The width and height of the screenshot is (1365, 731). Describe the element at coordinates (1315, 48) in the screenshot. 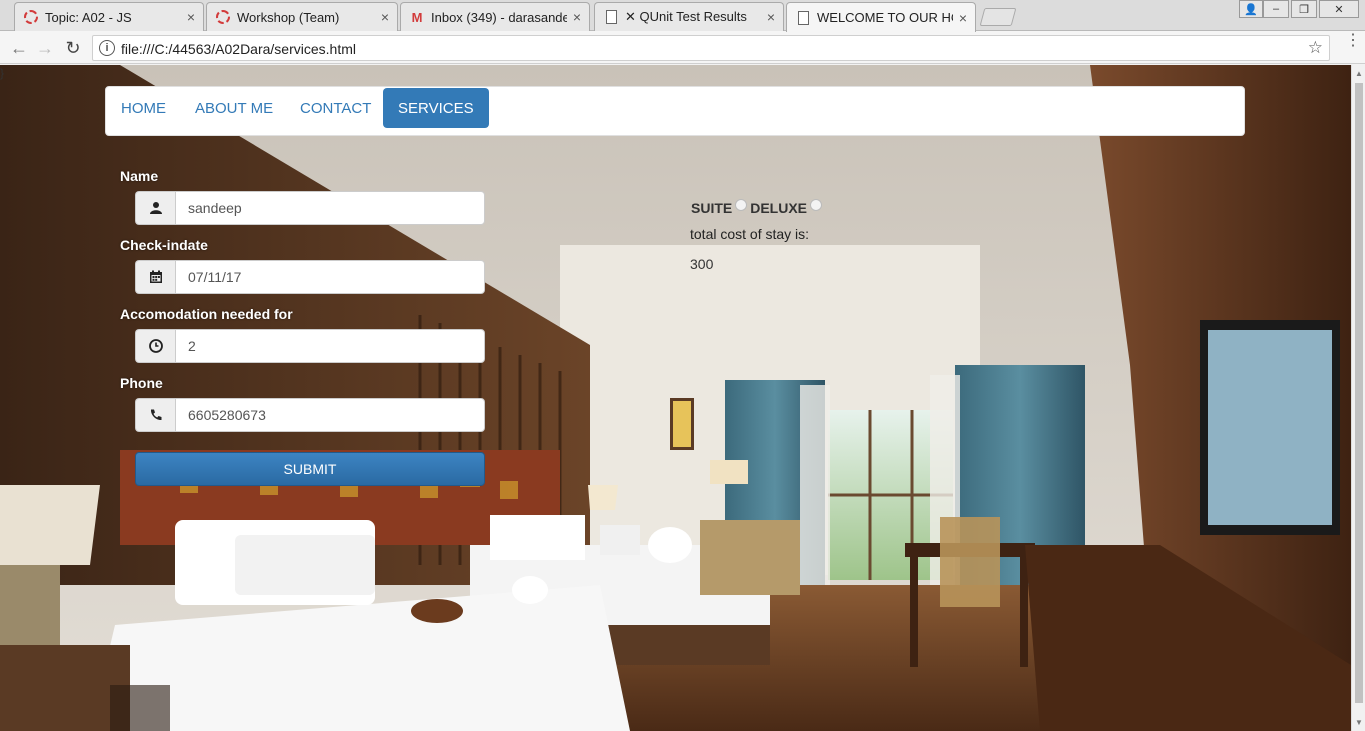

I see `bookmark-star-icon: ☆` at that location.